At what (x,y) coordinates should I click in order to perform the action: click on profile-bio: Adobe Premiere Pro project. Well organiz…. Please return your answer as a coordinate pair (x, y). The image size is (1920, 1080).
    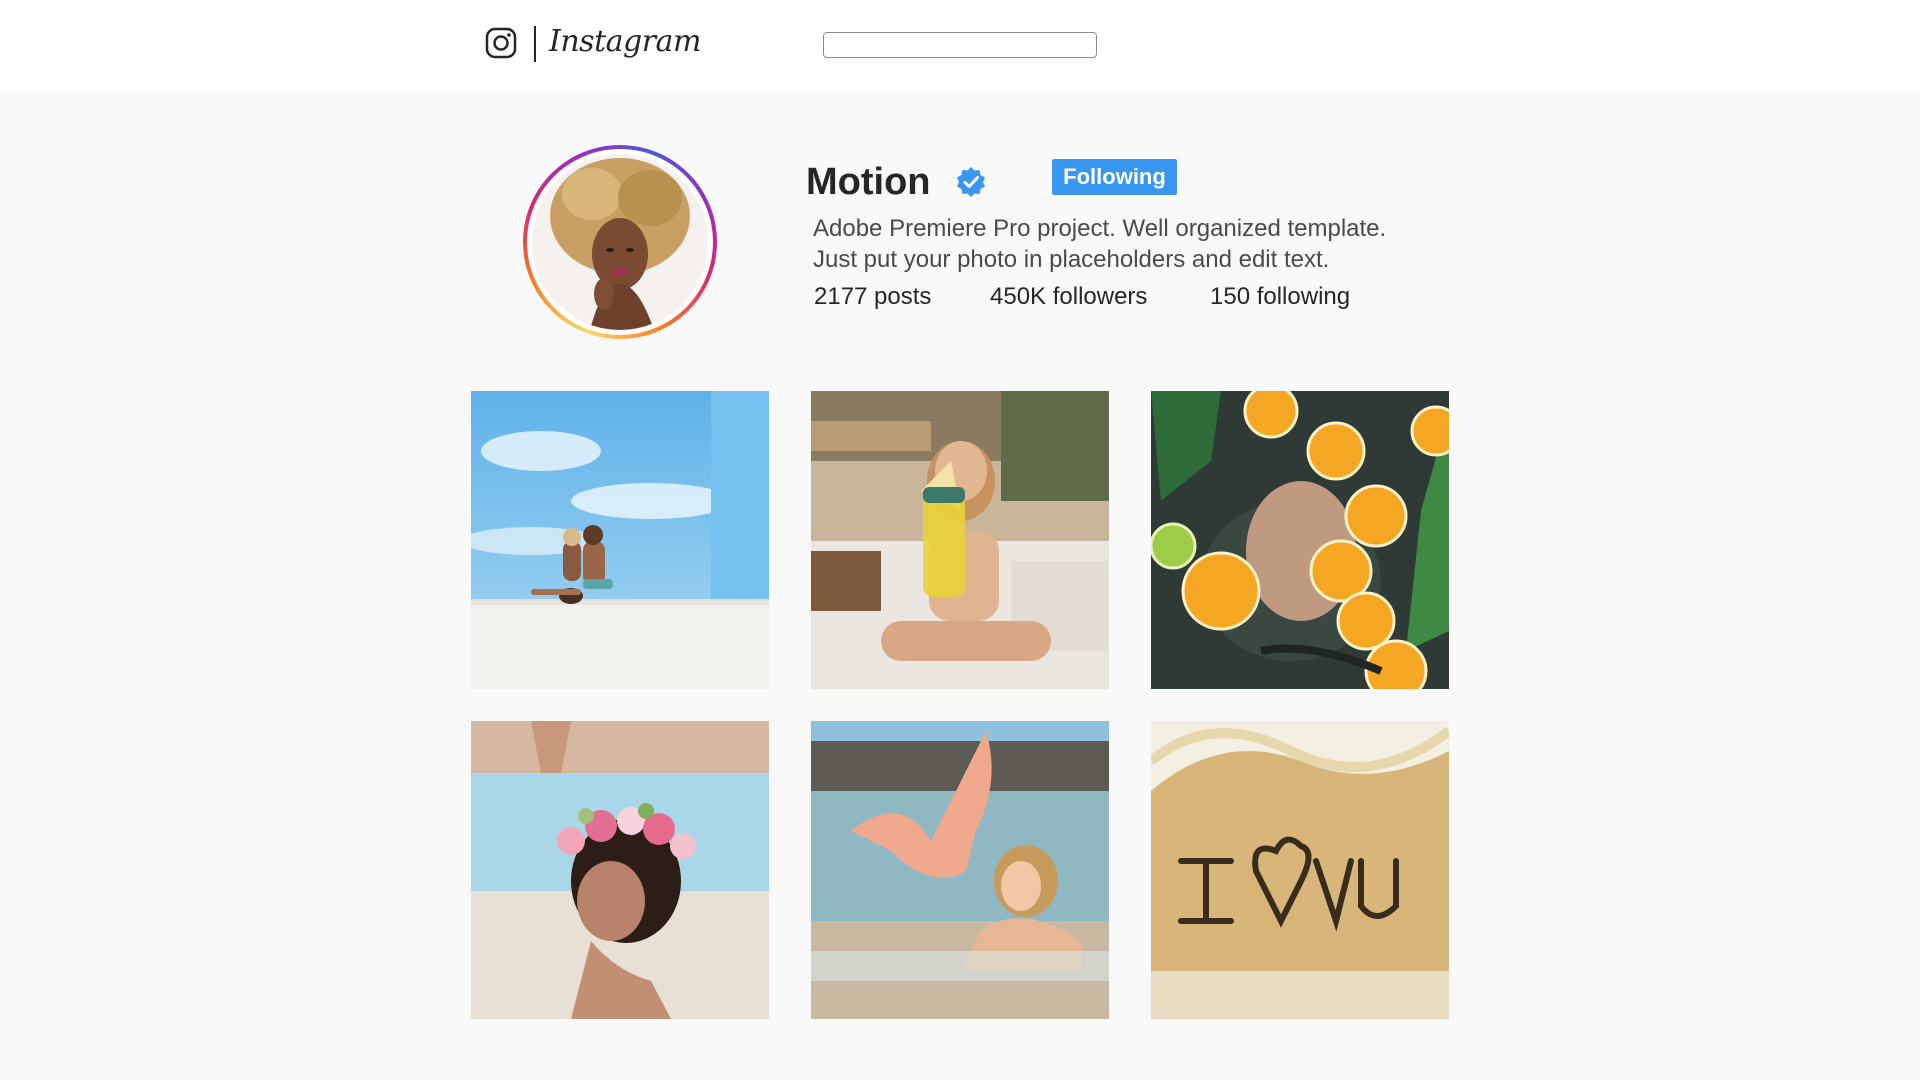
    Looking at the image, I should click on (1099, 244).